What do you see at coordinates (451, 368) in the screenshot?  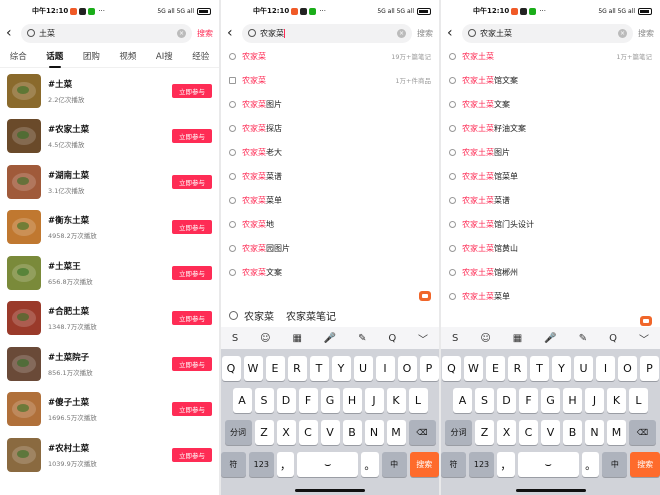 I see `key-q: Q` at bounding box center [451, 368].